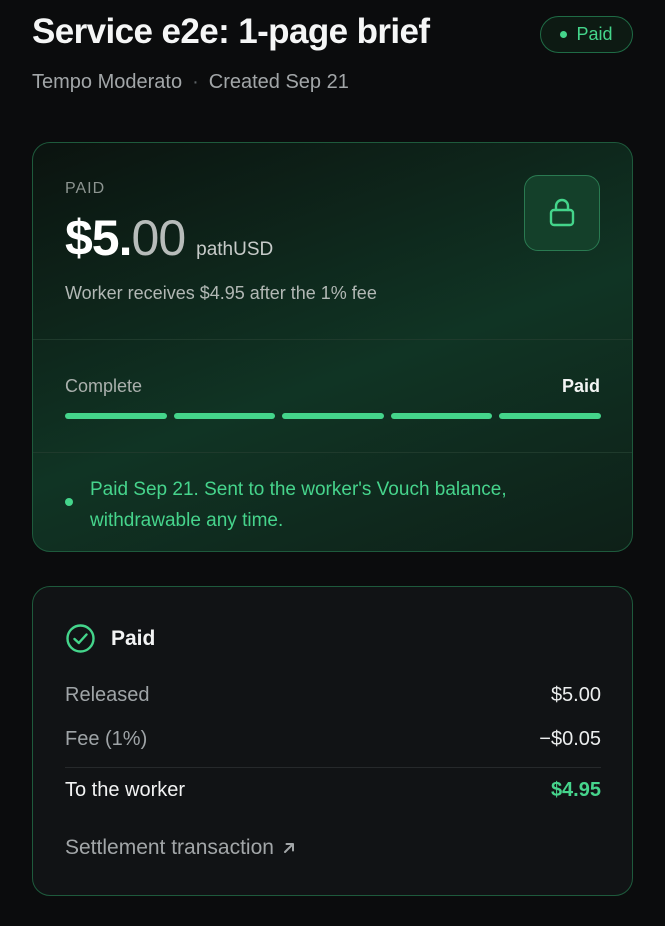 This screenshot has width=665, height=926. I want to click on summary-row-fee: Fee (1%) −$0.05, so click(333, 739).